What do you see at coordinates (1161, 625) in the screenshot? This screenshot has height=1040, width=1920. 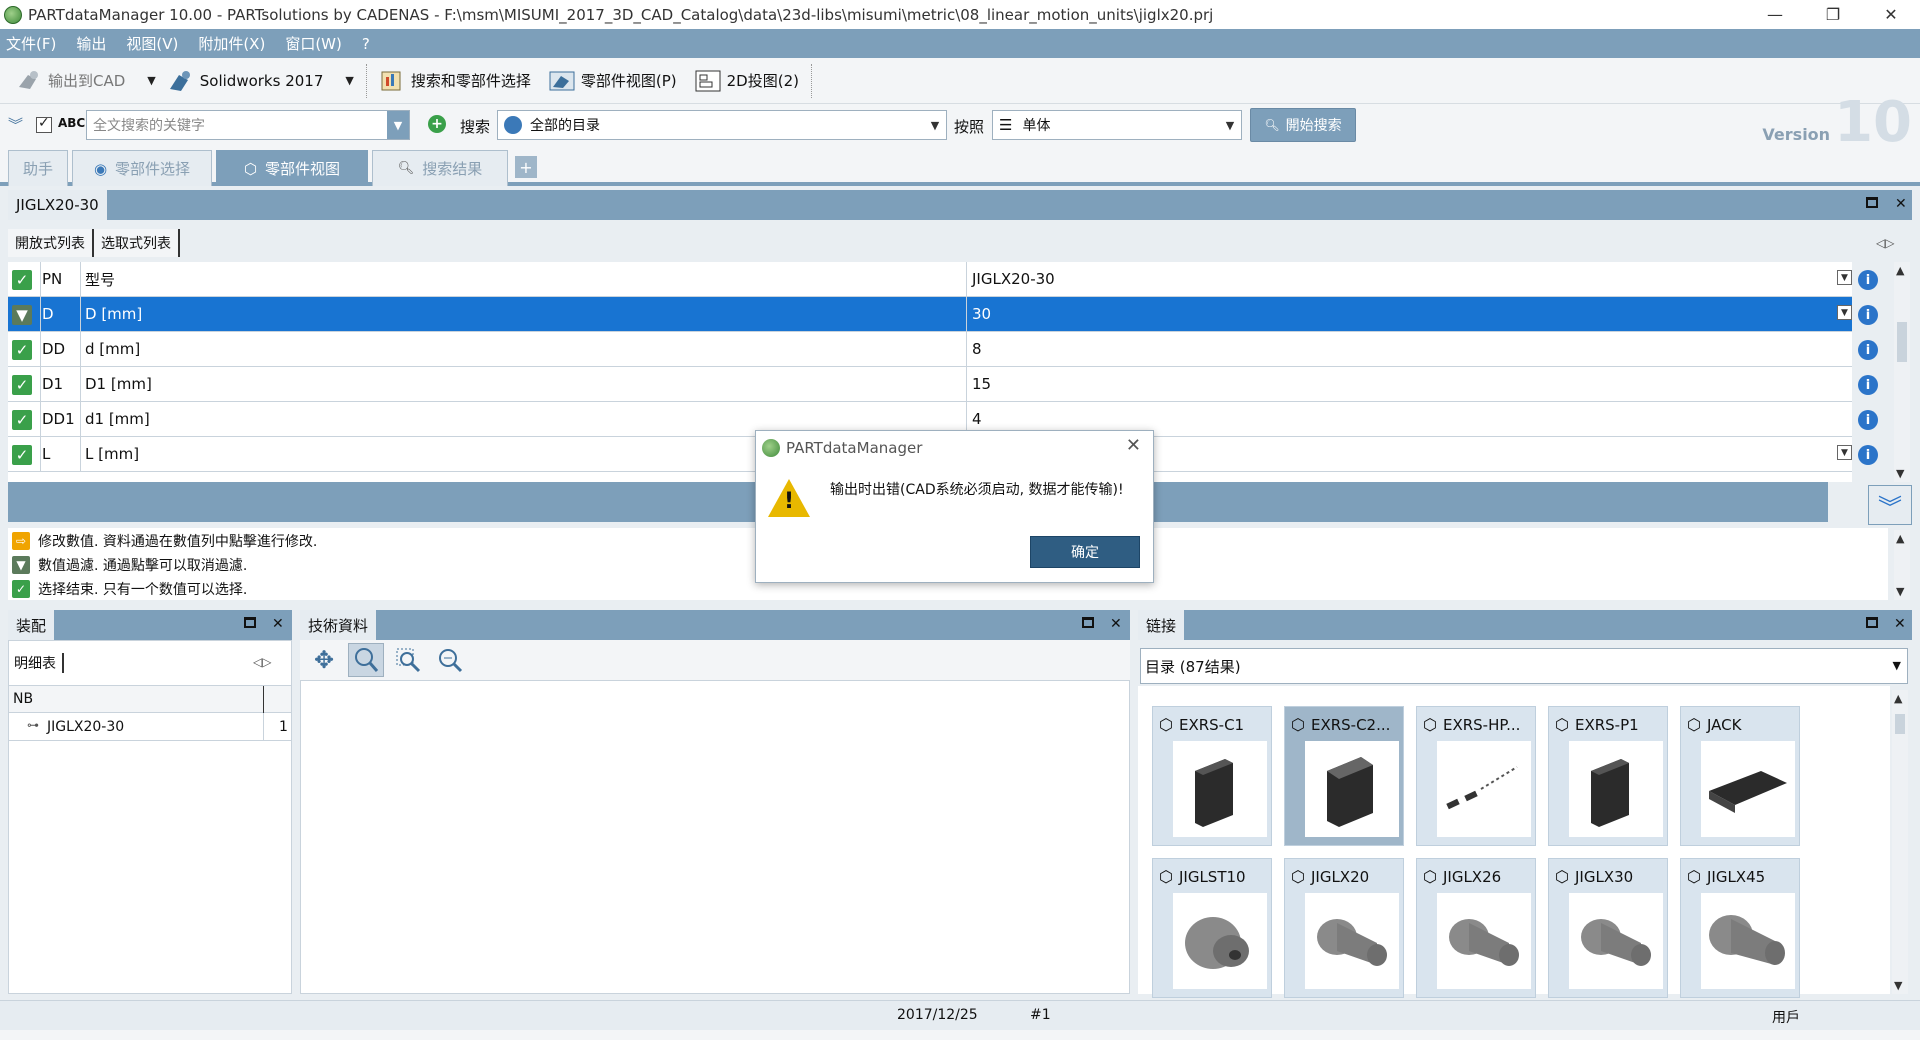 I see `links-panel-title: 链接` at bounding box center [1161, 625].